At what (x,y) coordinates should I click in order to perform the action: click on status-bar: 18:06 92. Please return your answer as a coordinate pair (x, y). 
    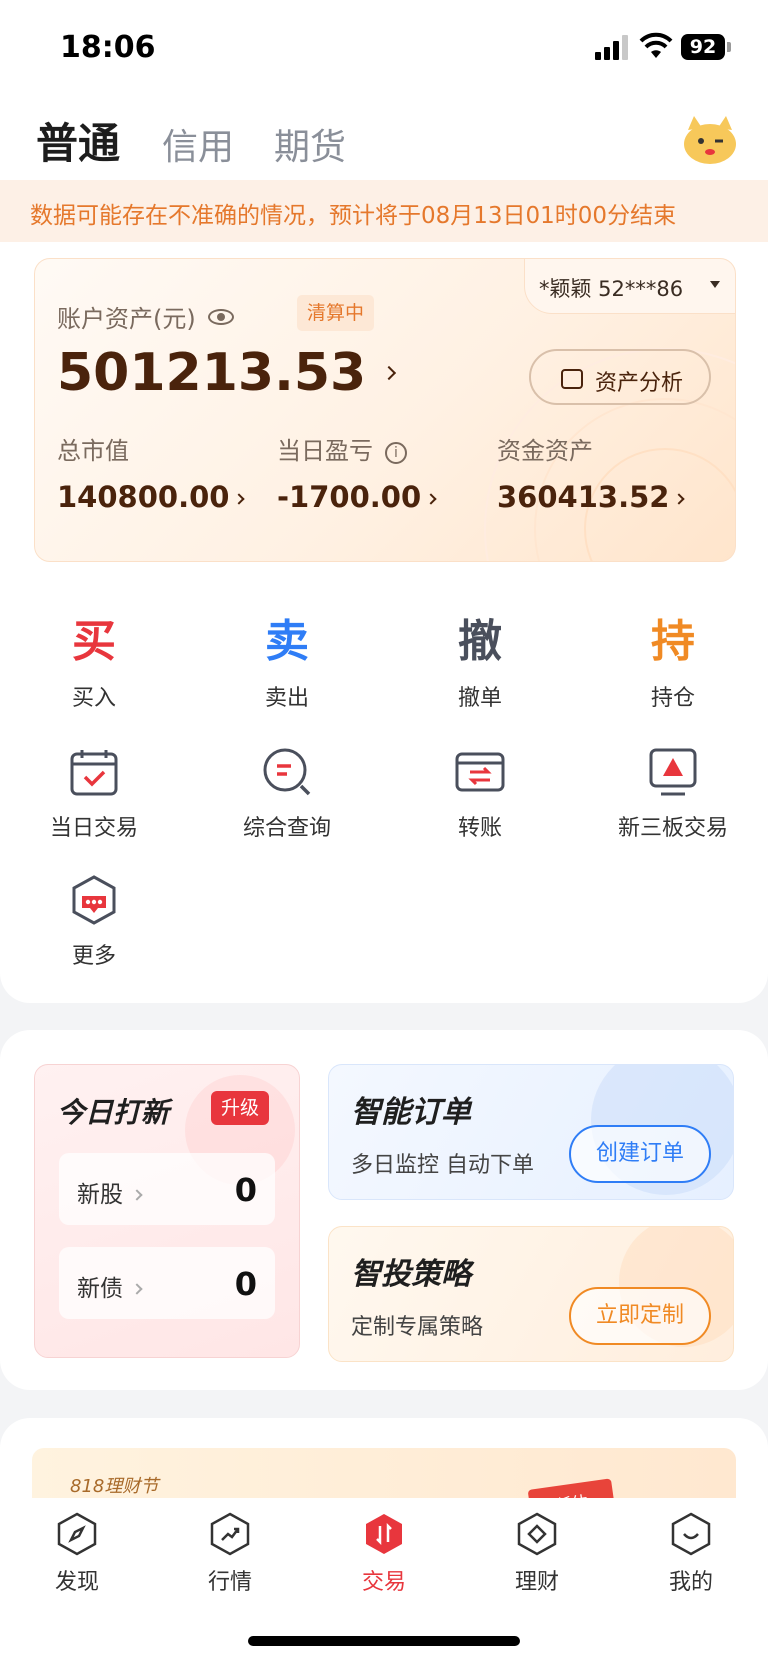
    Looking at the image, I should click on (384, 48).